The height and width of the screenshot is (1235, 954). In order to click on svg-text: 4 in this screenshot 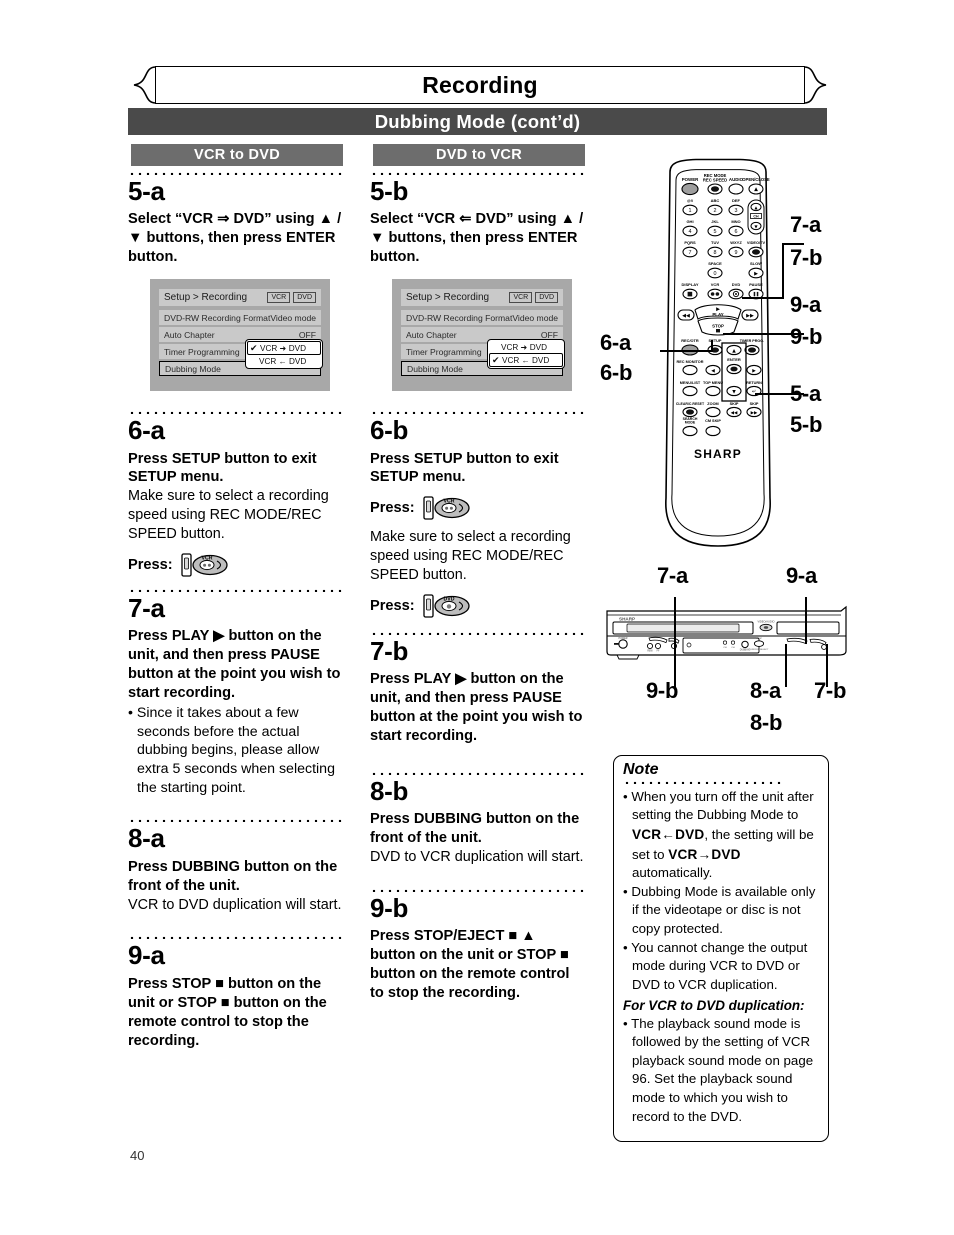, I will do `click(690, 232)`.